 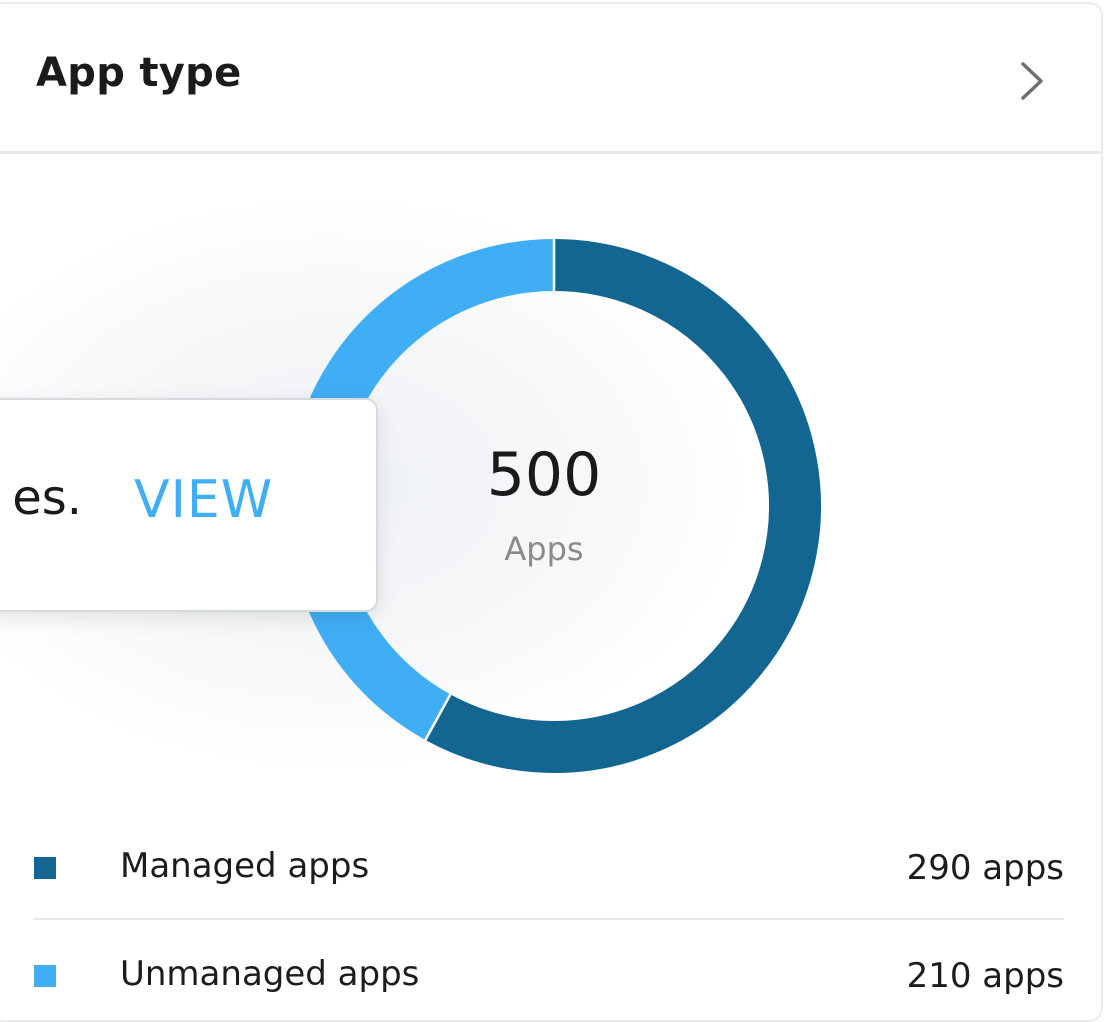 I want to click on legend-label: Managed apps, so click(x=245, y=866).